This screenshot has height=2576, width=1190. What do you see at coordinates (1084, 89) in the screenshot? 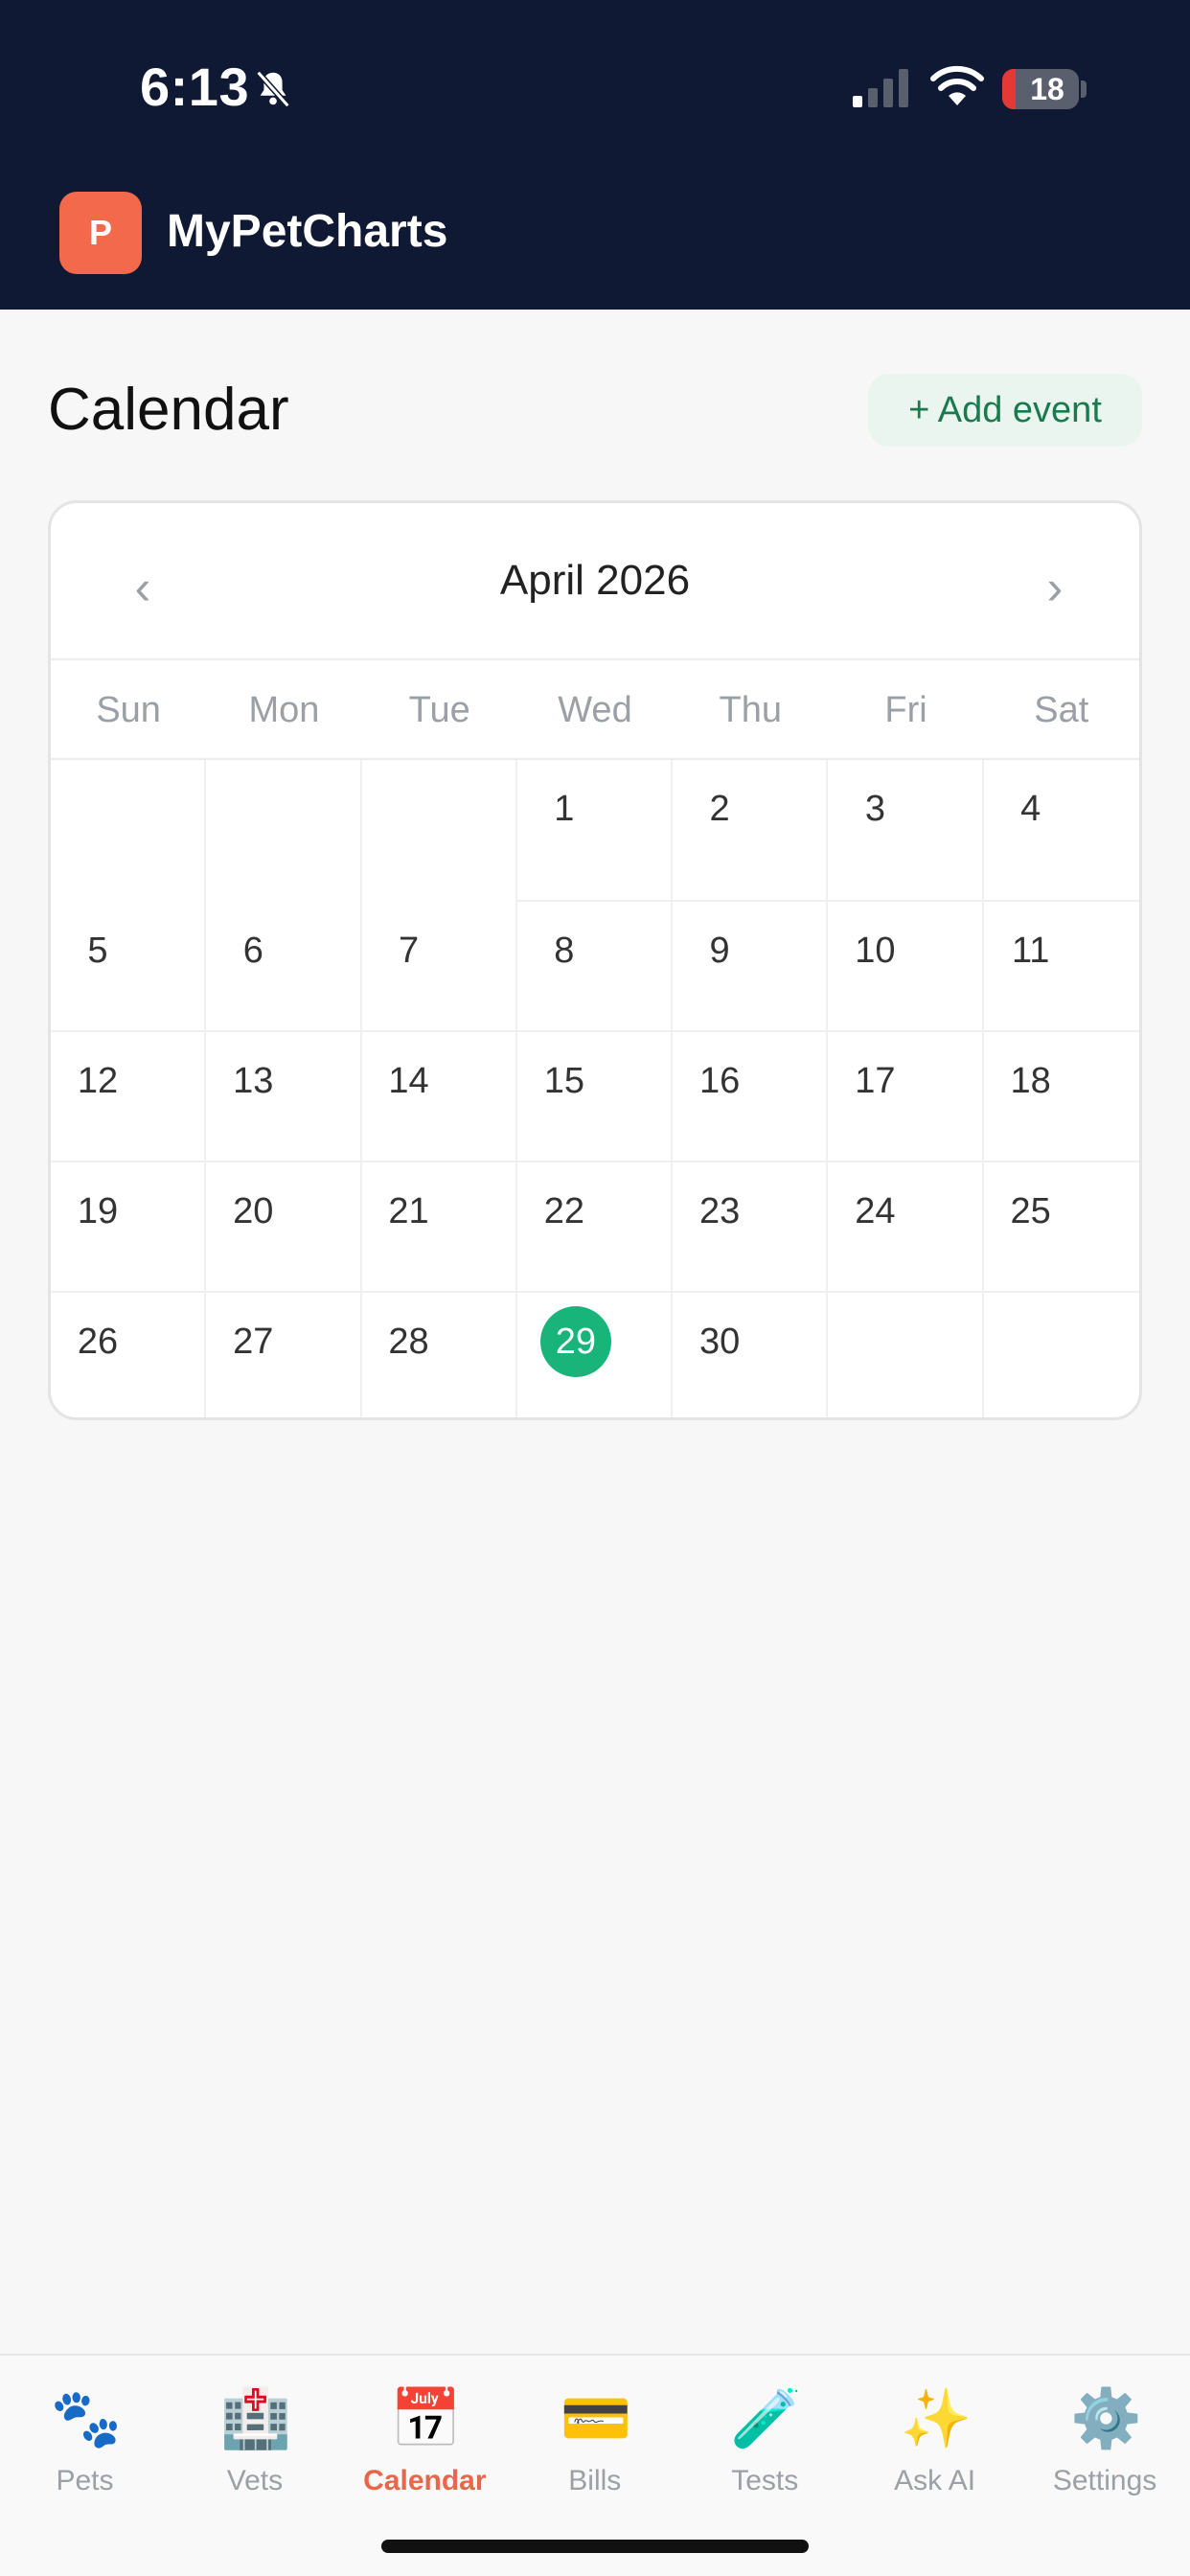
I see `battery-tip` at bounding box center [1084, 89].